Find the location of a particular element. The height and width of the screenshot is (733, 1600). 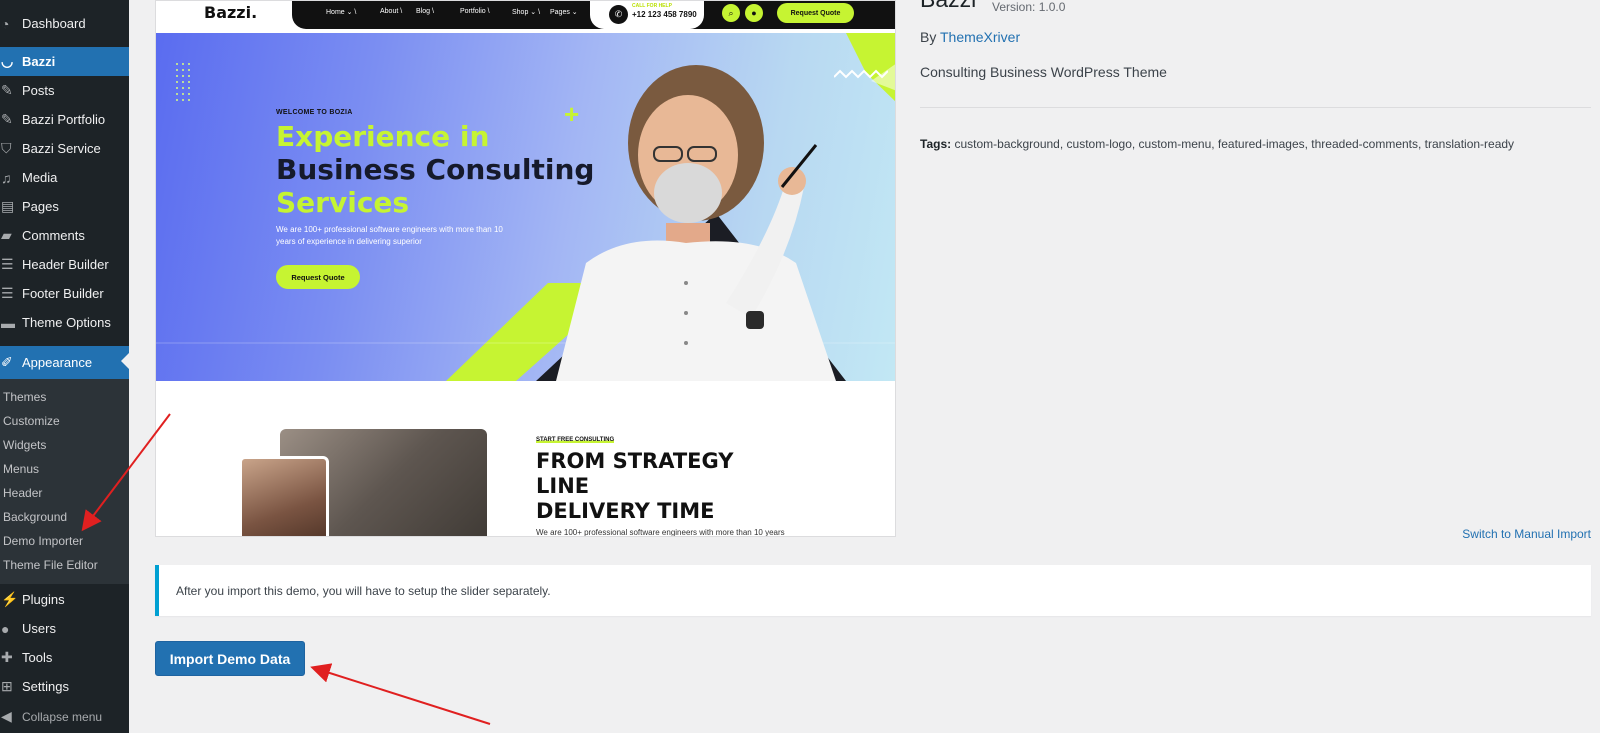

preview-logo: Bazzi. is located at coordinates (231, 12).